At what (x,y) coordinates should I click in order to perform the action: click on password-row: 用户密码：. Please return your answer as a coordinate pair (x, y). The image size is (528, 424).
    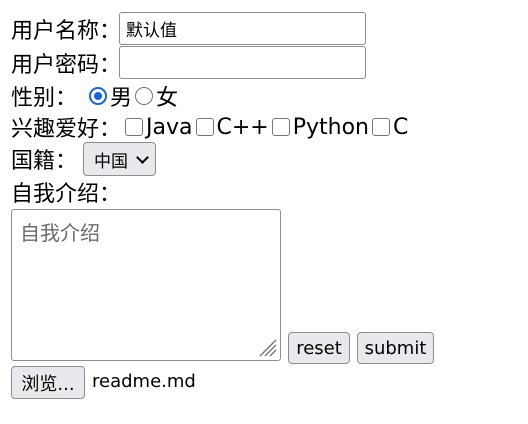
    Looking at the image, I should click on (189, 62).